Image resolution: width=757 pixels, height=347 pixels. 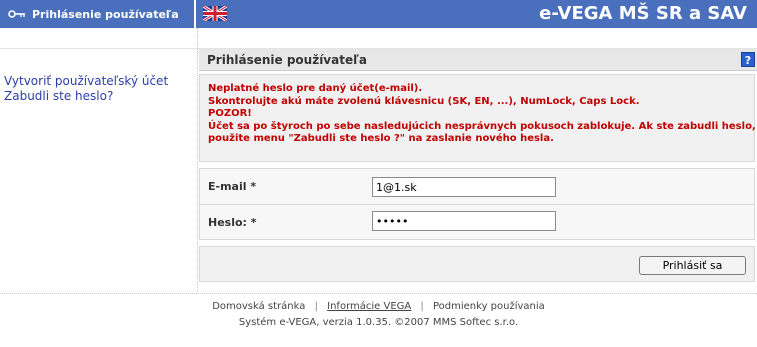 I want to click on error-line: Neplatné heslo pre daný účet(e-mail)., so click(x=315, y=88).